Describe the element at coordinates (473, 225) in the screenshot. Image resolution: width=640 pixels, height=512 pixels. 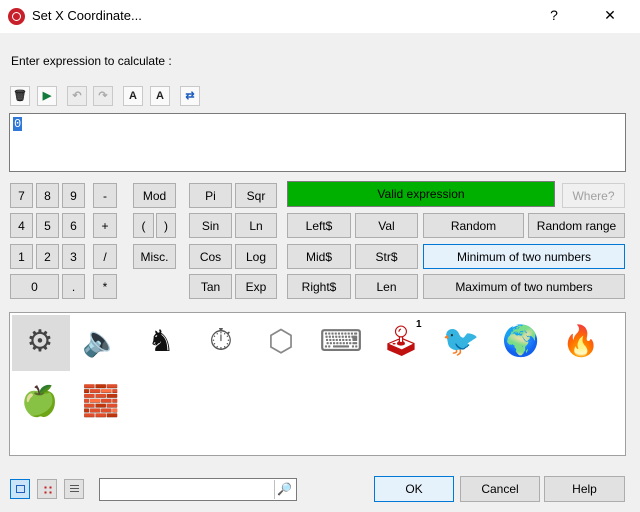
I see `random-button: Random` at that location.